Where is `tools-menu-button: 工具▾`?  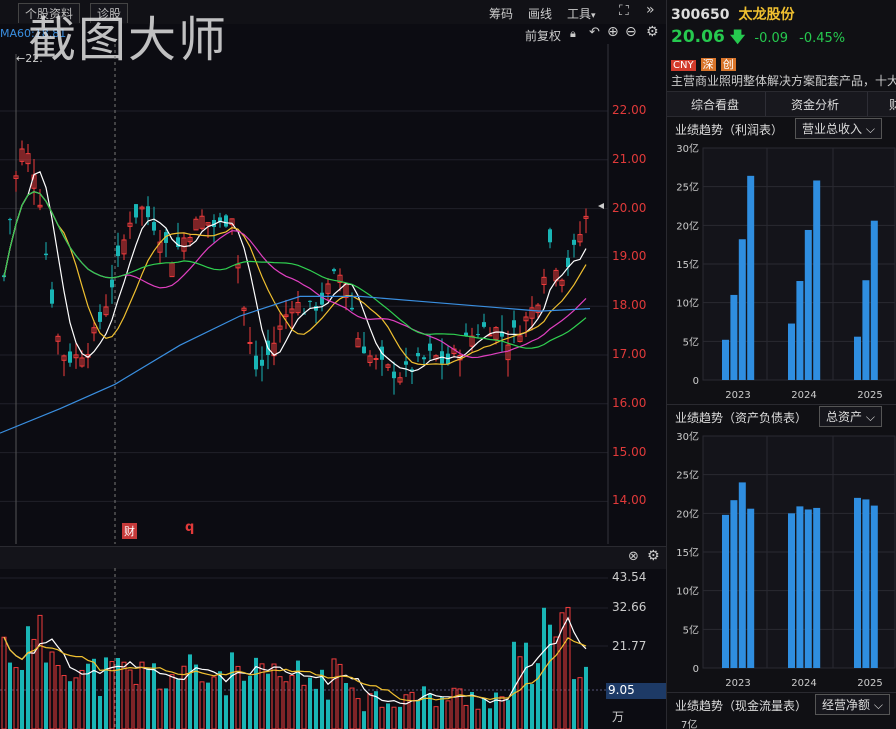 tools-menu-button: 工具▾ is located at coordinates (581, 13).